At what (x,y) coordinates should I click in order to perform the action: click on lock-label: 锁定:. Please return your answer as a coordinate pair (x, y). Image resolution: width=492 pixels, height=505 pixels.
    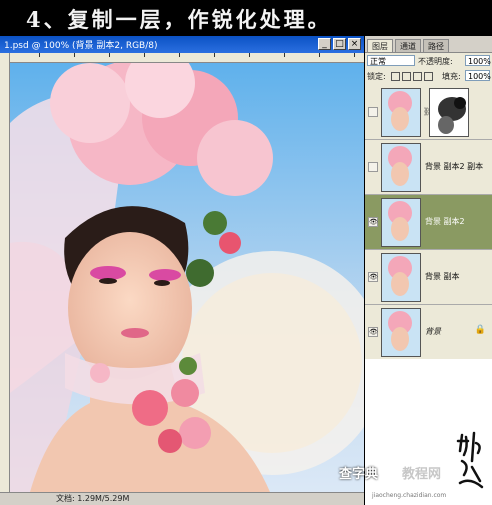
    Looking at the image, I should click on (376, 76).